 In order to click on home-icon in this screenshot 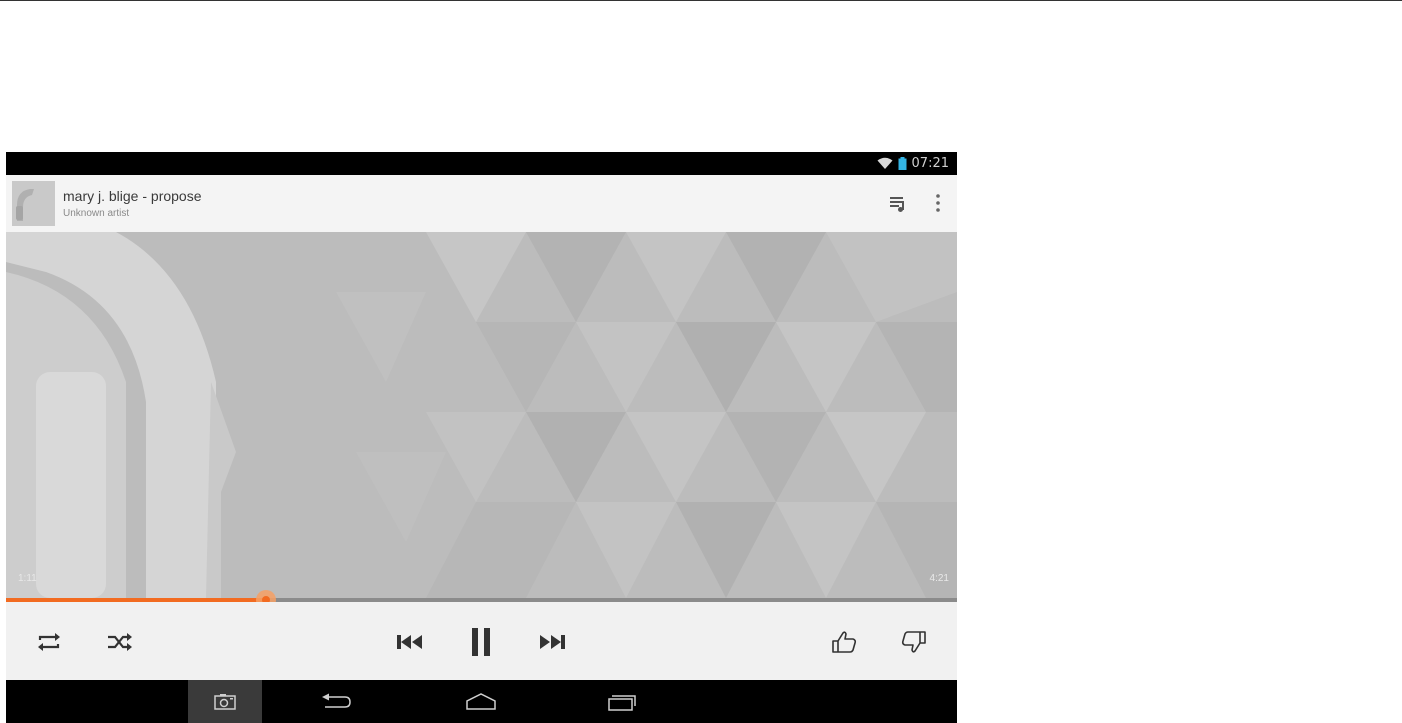, I will do `click(481, 701)`.